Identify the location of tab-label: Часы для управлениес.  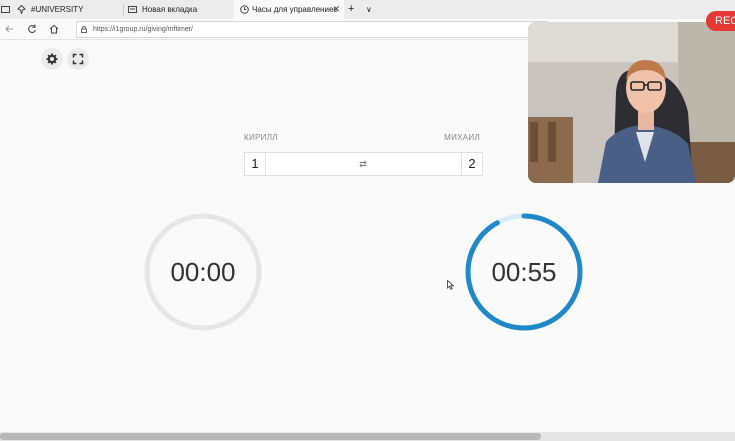
(295, 9).